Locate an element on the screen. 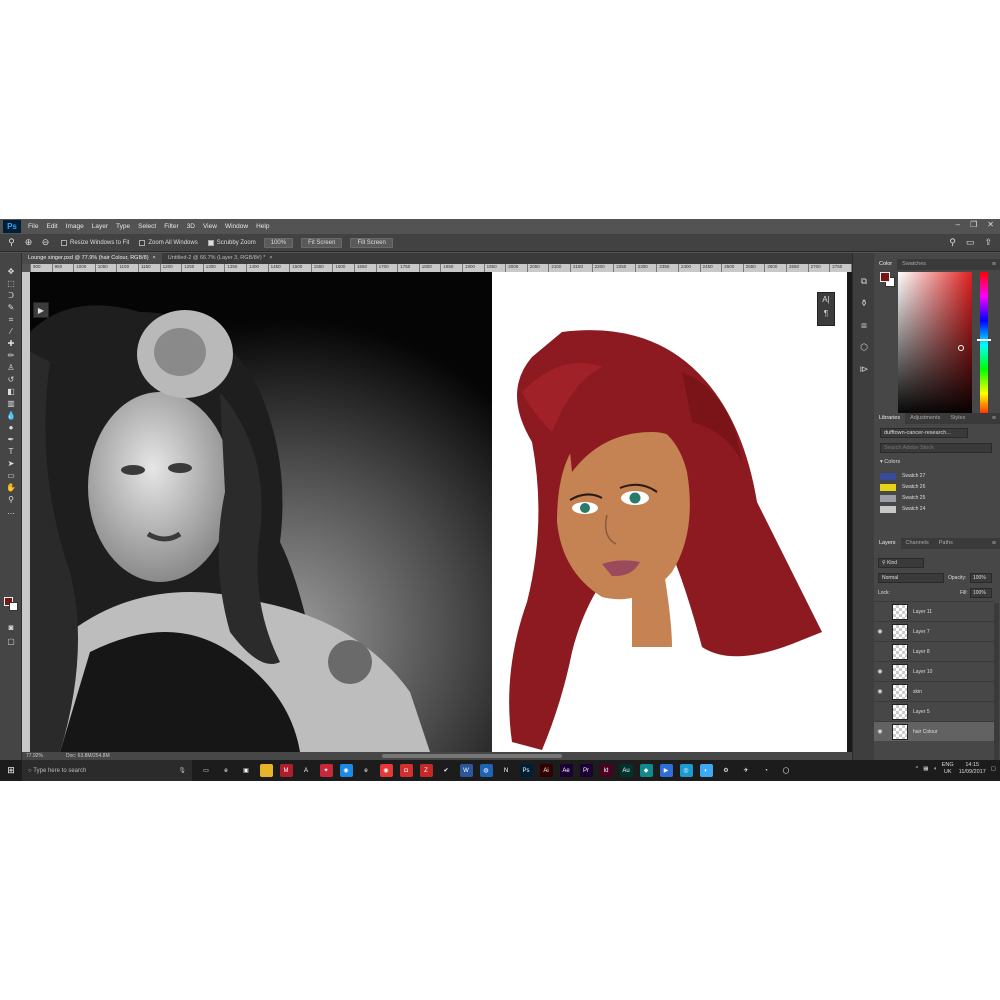 Image resolution: width=1000 pixels, height=1000 pixels. tab-swatches: Swatches is located at coordinates (914, 264).